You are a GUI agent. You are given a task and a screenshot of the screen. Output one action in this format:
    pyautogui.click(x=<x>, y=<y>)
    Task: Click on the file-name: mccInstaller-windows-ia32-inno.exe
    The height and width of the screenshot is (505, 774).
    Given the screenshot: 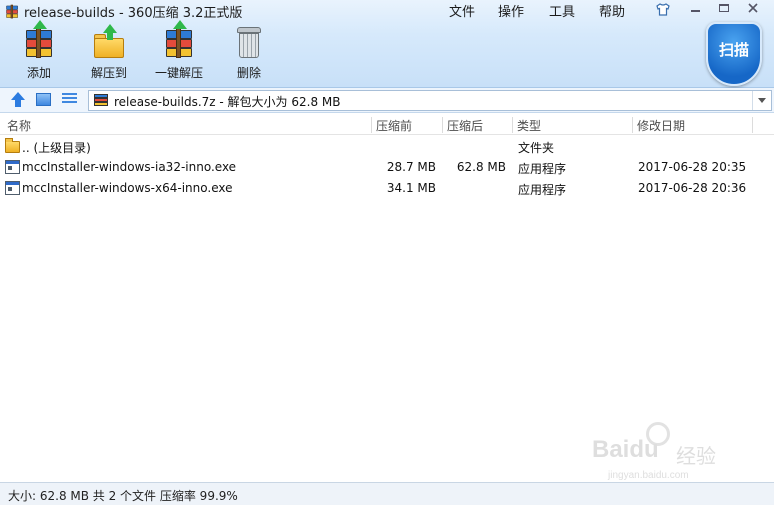 What is the action you would take?
    pyautogui.click(x=129, y=167)
    